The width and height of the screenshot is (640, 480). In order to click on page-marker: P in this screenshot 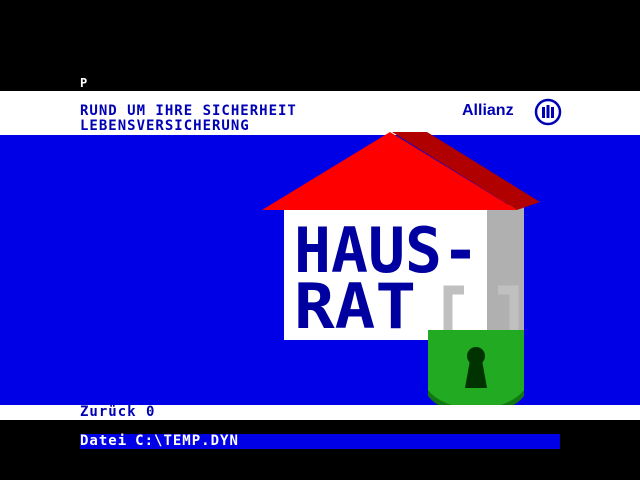, I will do `click(84, 83)`.